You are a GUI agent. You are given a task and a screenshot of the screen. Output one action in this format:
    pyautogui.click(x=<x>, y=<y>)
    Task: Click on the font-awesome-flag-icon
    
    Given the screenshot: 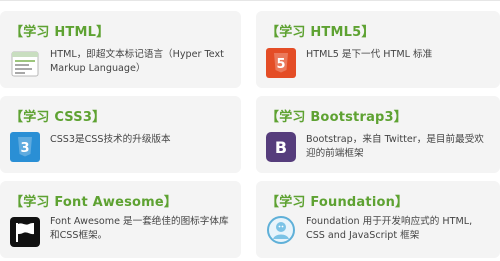 What is the action you would take?
    pyautogui.click(x=25, y=232)
    